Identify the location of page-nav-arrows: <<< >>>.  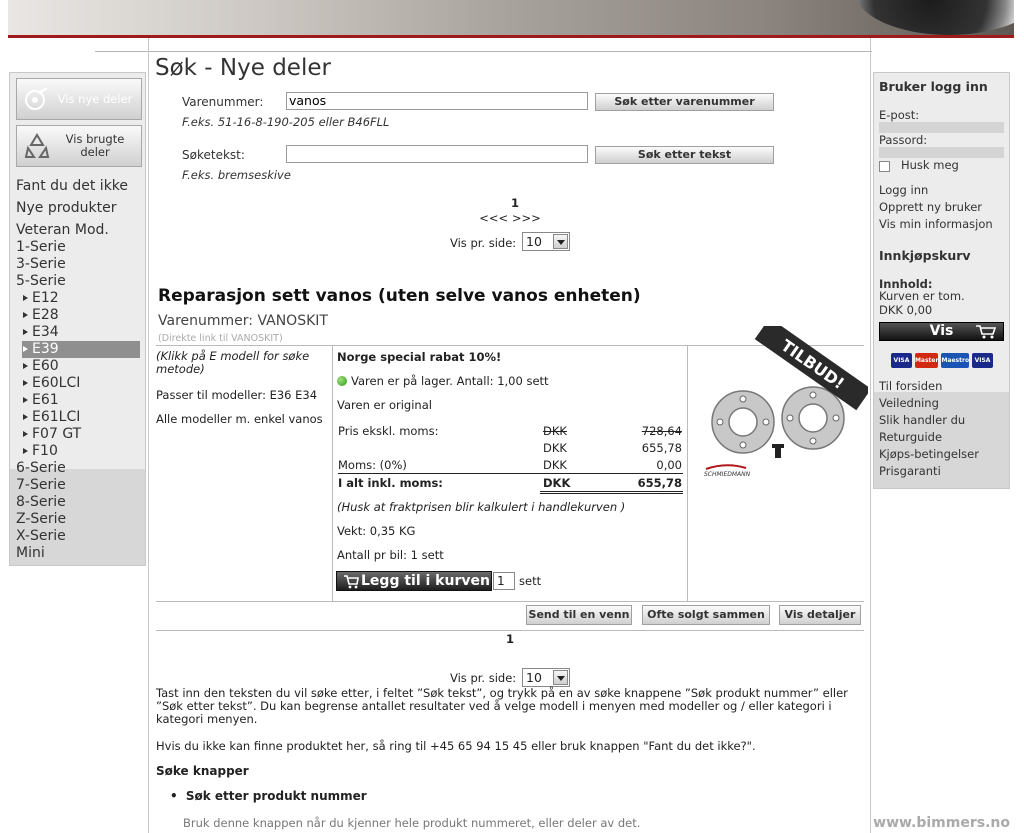
(510, 218).